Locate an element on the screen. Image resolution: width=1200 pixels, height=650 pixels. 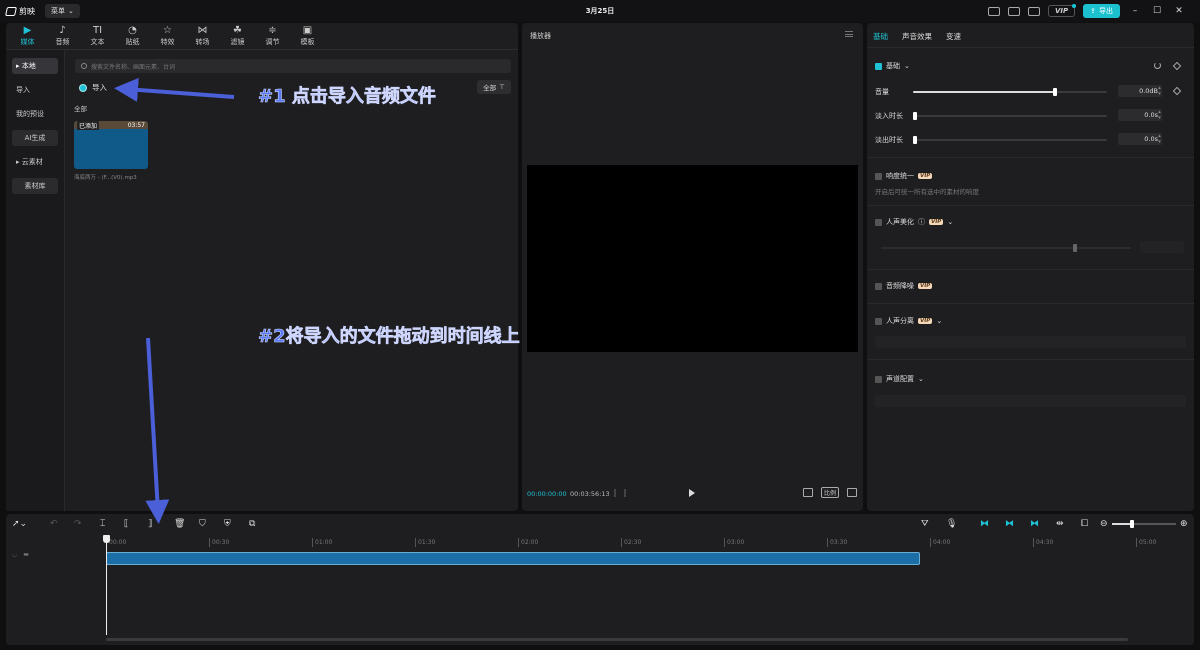
vocal-separation-row: 人声分离 VIP ⌄ is located at coordinates (908, 321).